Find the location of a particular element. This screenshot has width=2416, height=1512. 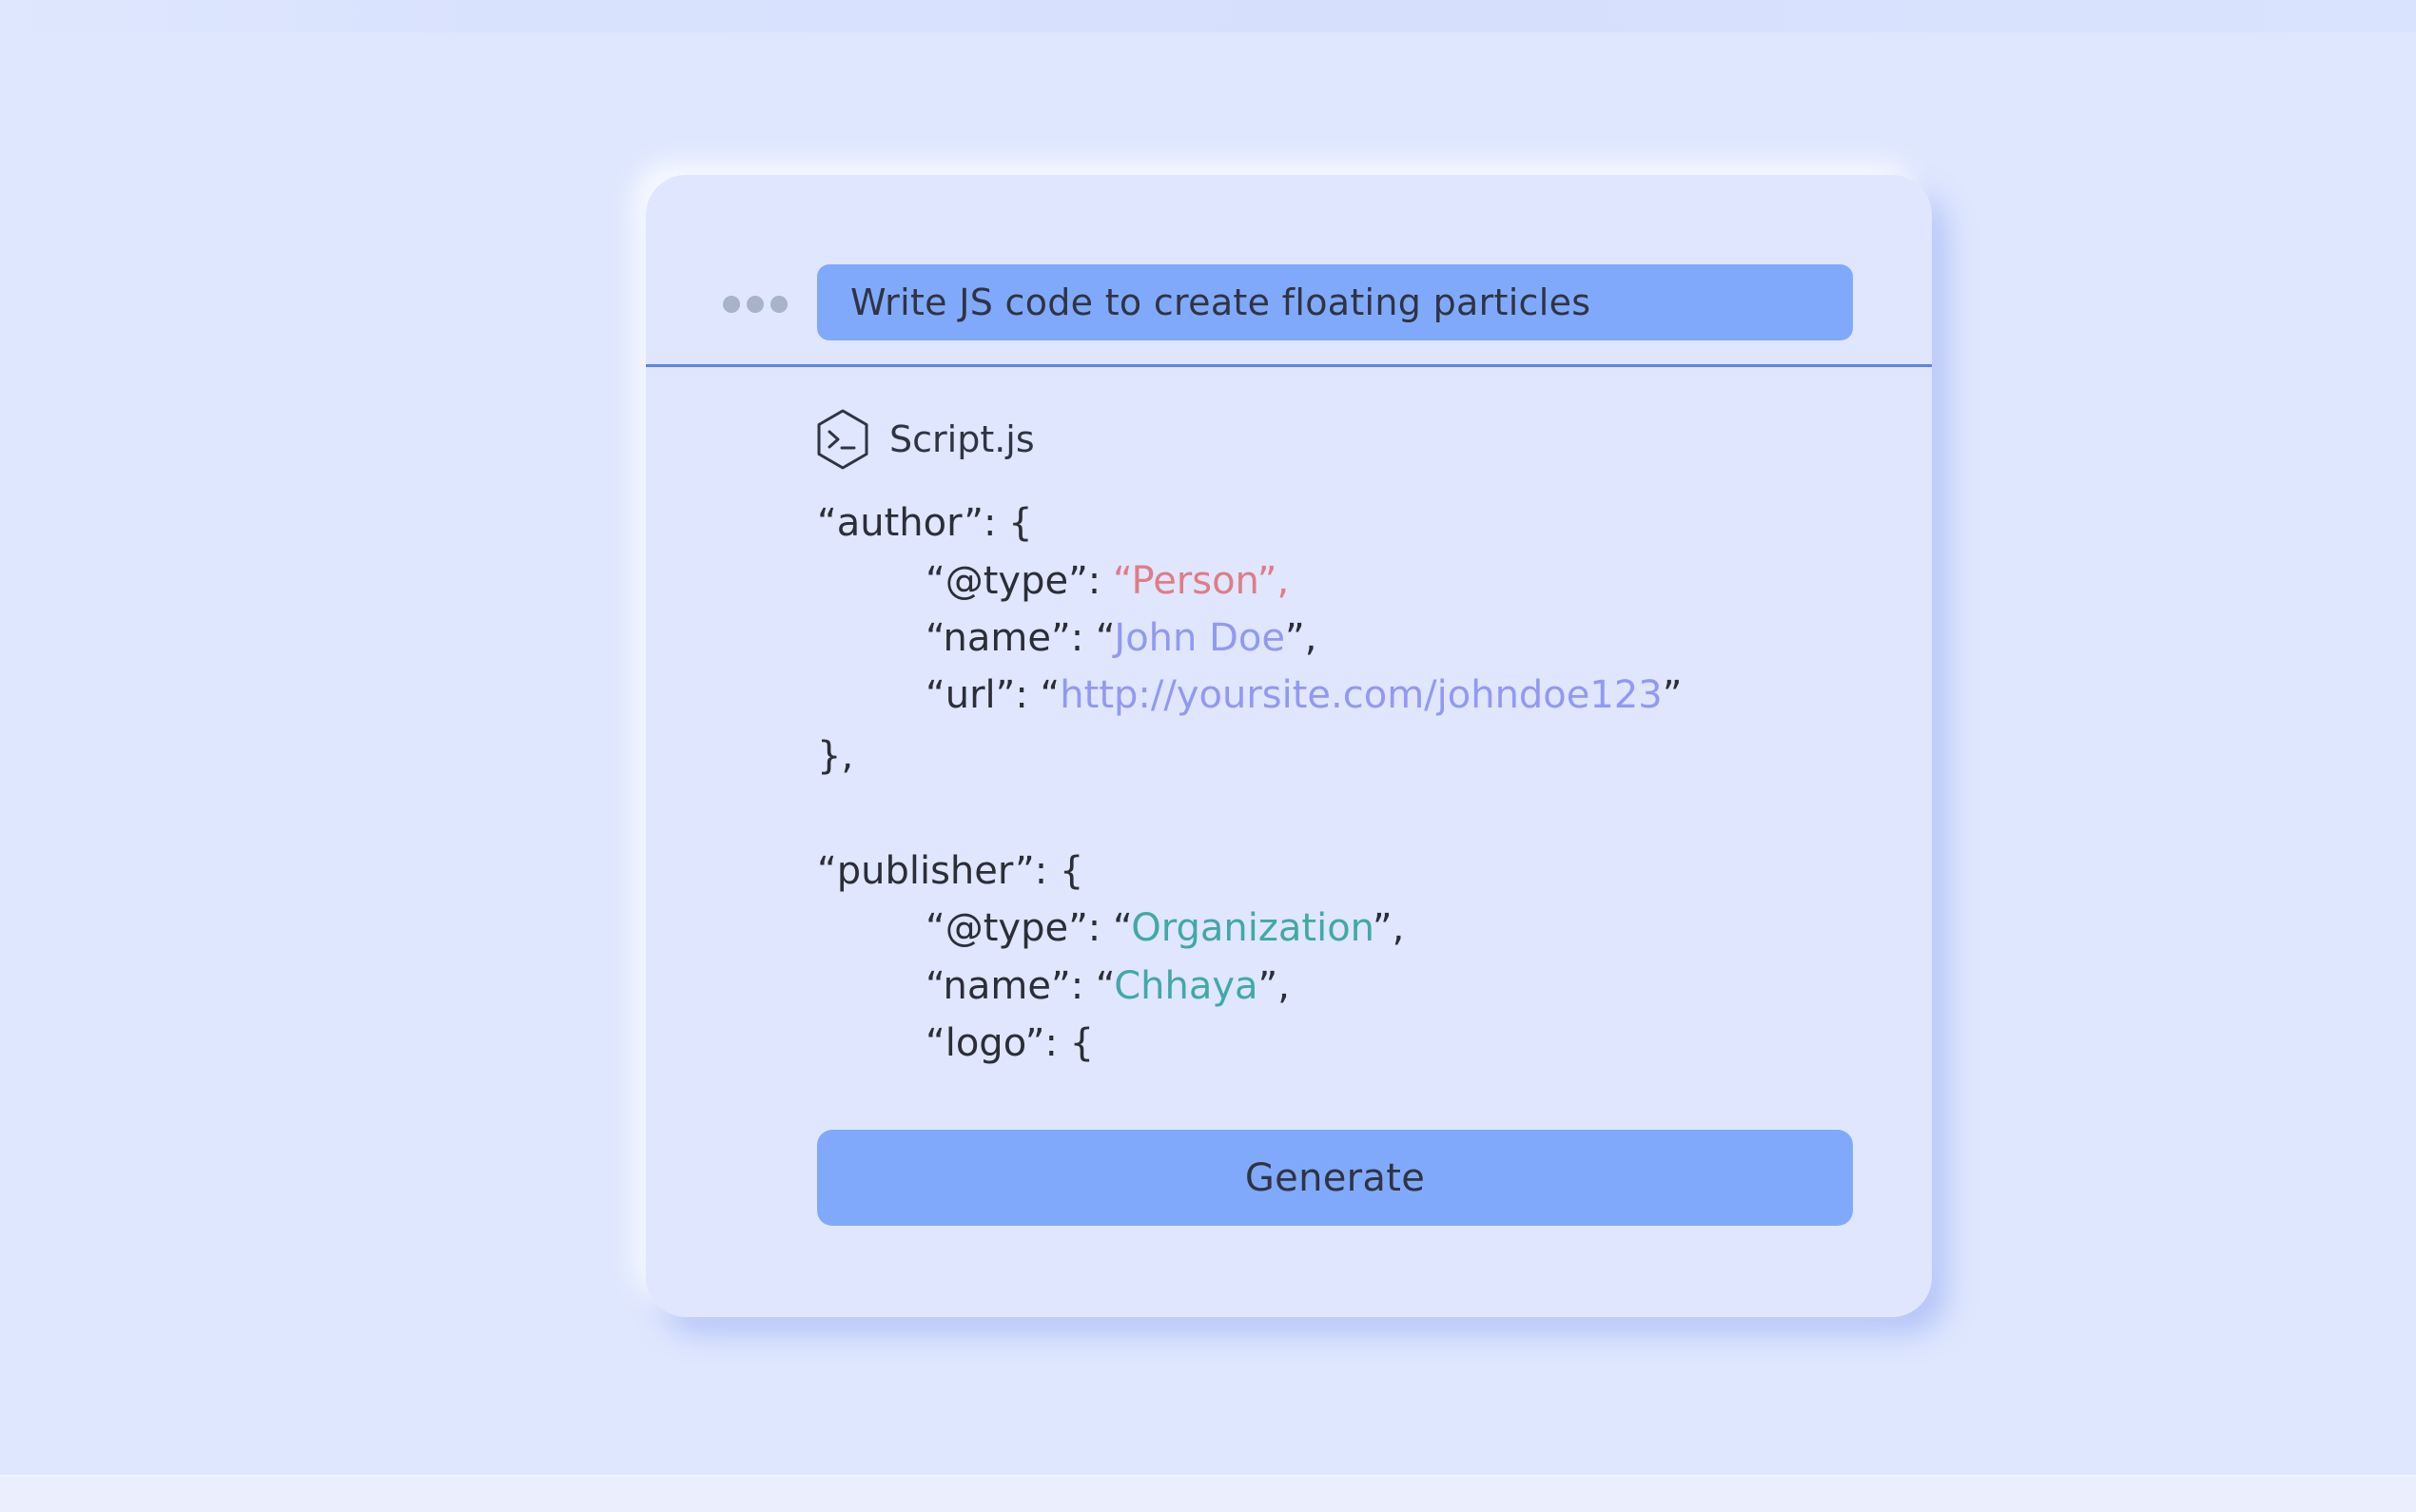

generate-button-label: Generate is located at coordinates (1335, 1177).